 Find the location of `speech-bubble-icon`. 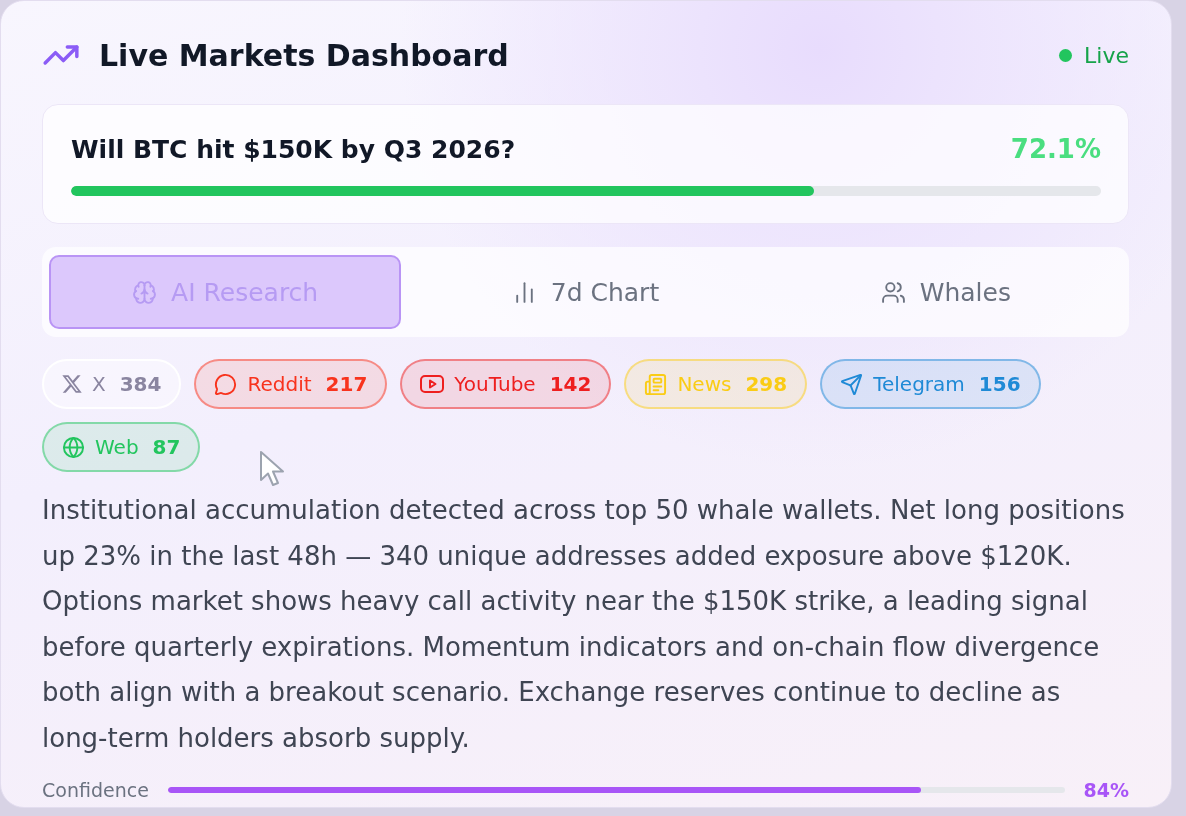

speech-bubble-icon is located at coordinates (226, 384).